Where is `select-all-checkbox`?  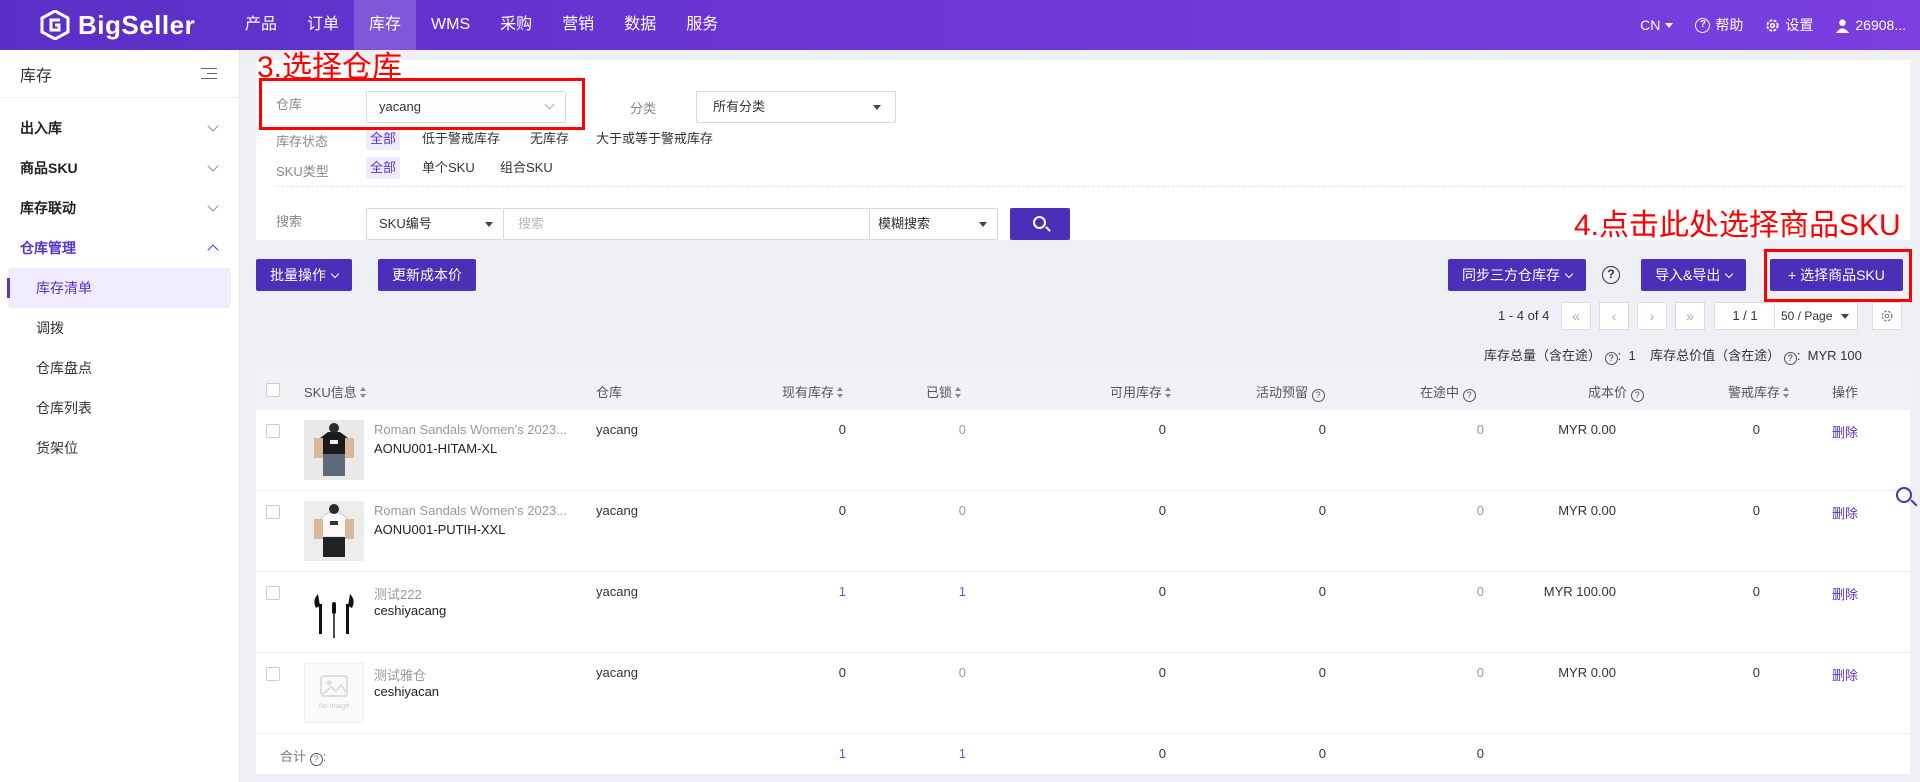 select-all-checkbox is located at coordinates (273, 390).